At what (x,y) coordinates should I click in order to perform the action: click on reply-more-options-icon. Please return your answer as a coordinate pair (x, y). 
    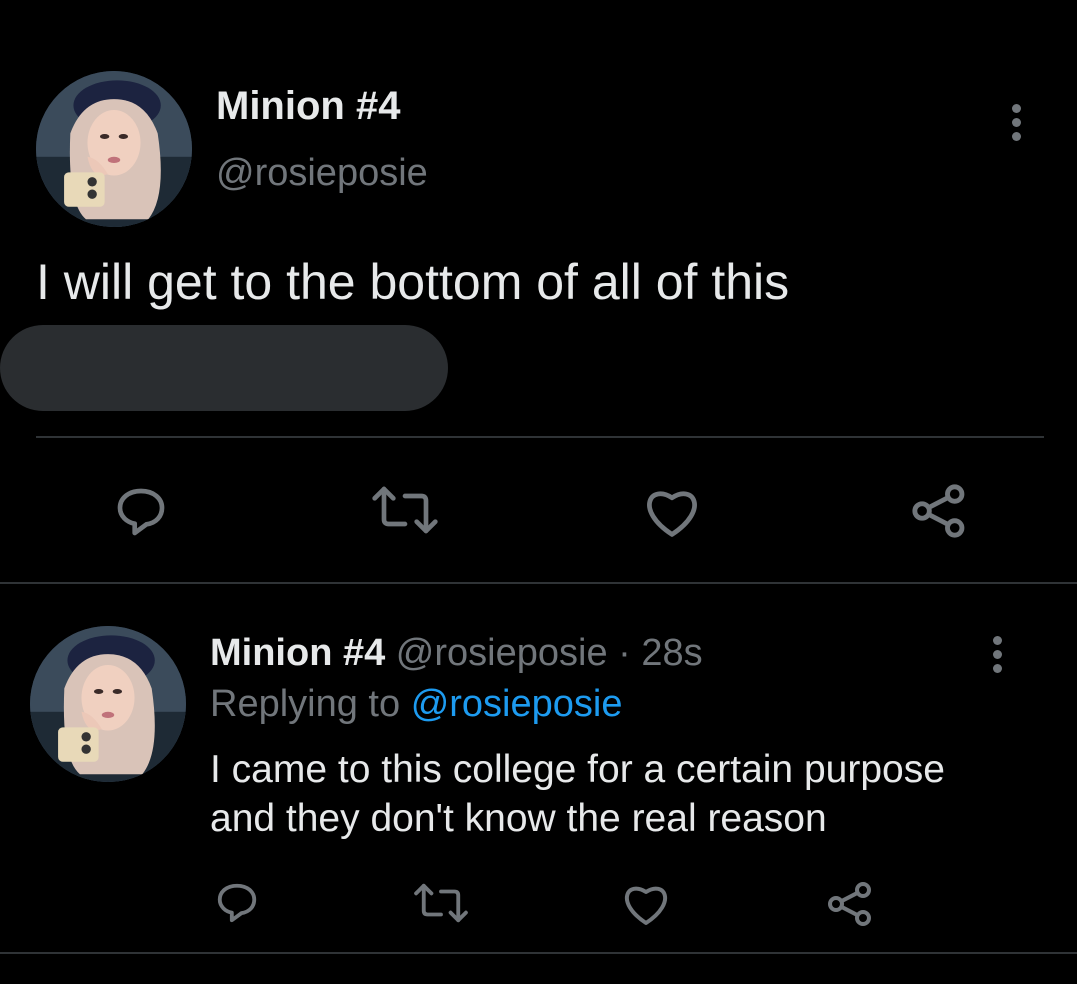
    Looking at the image, I should click on (997, 657).